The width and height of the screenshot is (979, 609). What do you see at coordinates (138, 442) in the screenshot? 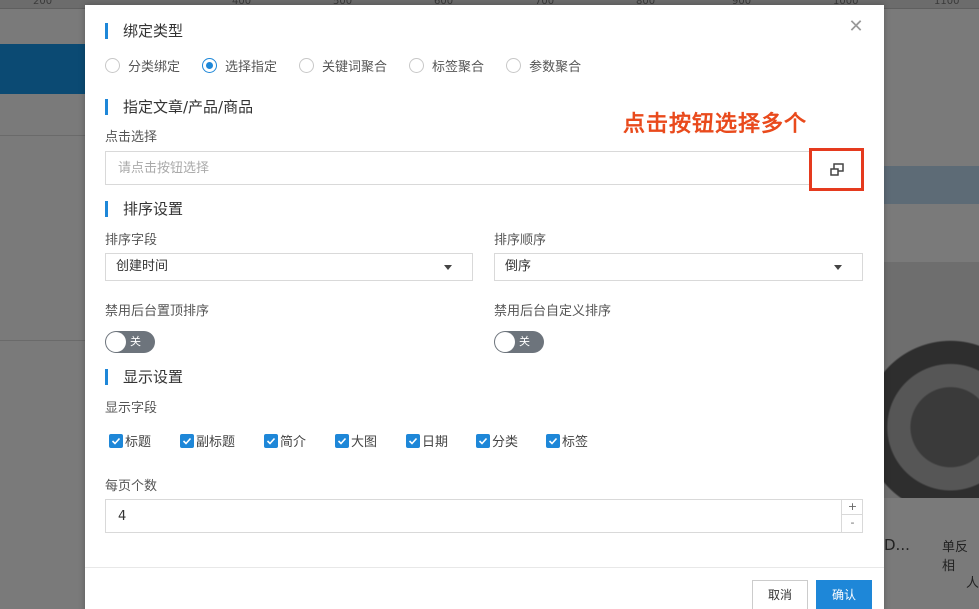
I see `checkbox-label: 标题` at bounding box center [138, 442].